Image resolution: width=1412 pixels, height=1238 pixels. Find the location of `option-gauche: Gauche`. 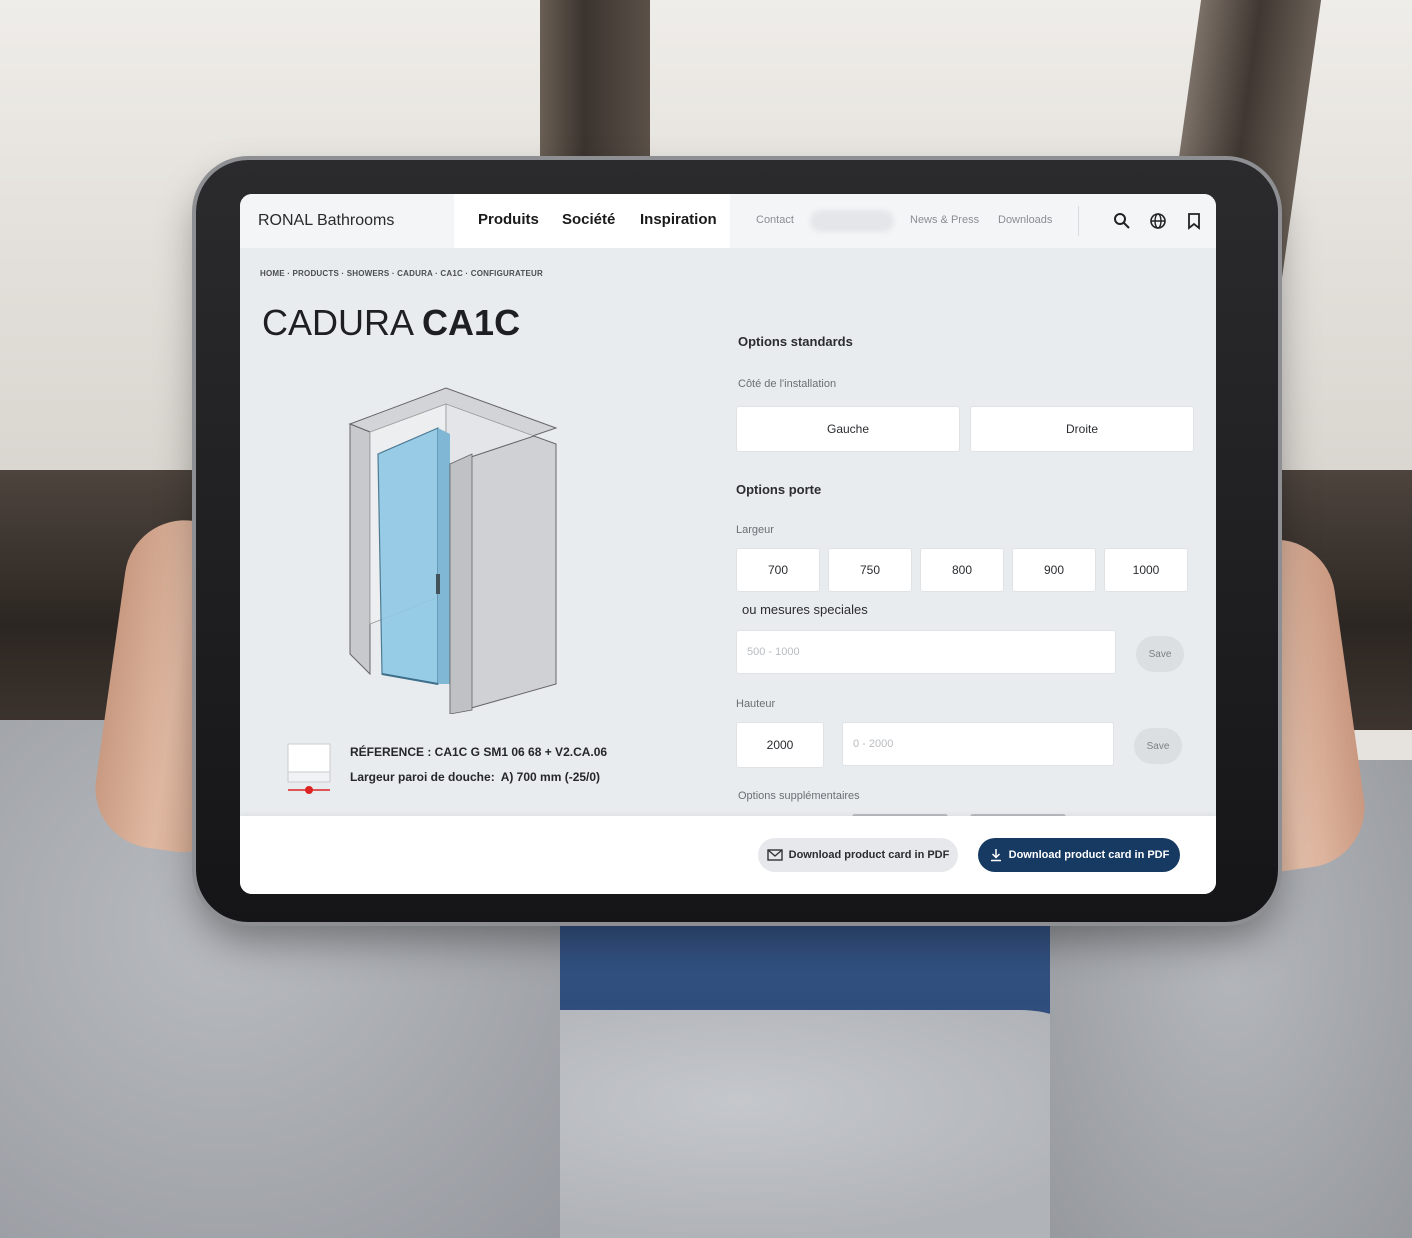

option-gauche: Gauche is located at coordinates (848, 429).